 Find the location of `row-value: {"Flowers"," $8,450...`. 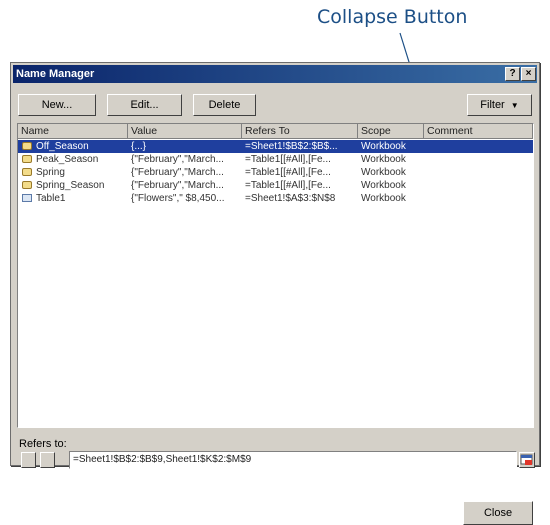

row-value: {"Flowers"," $8,450... is located at coordinates (178, 198).